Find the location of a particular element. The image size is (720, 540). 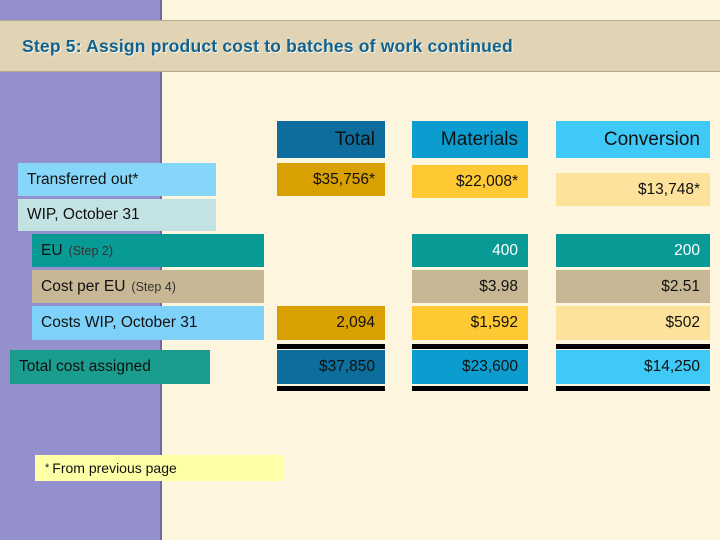

cell-costs-wip-total: 2,094 is located at coordinates (331, 323).